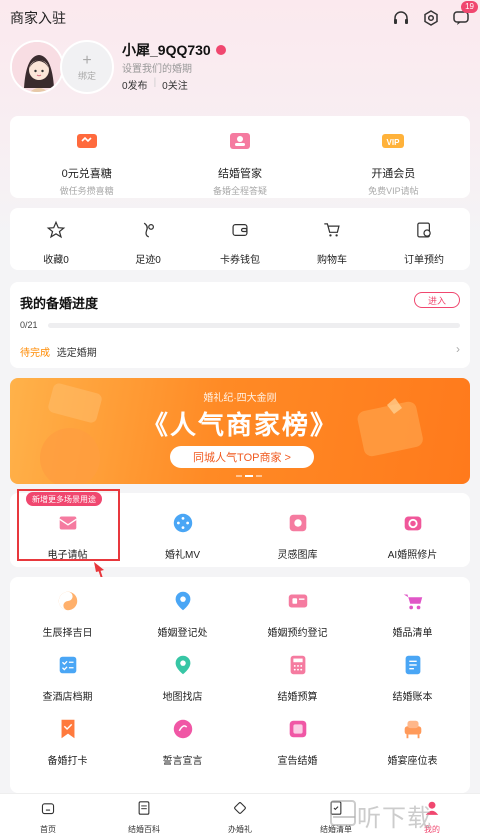 This screenshot has width=480, height=833. I want to click on quick-label: 收藏0, so click(56, 260).